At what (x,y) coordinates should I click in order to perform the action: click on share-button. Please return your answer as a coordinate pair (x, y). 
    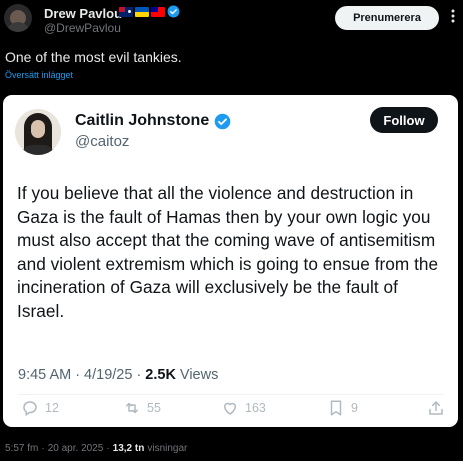
    Looking at the image, I should click on (436, 408).